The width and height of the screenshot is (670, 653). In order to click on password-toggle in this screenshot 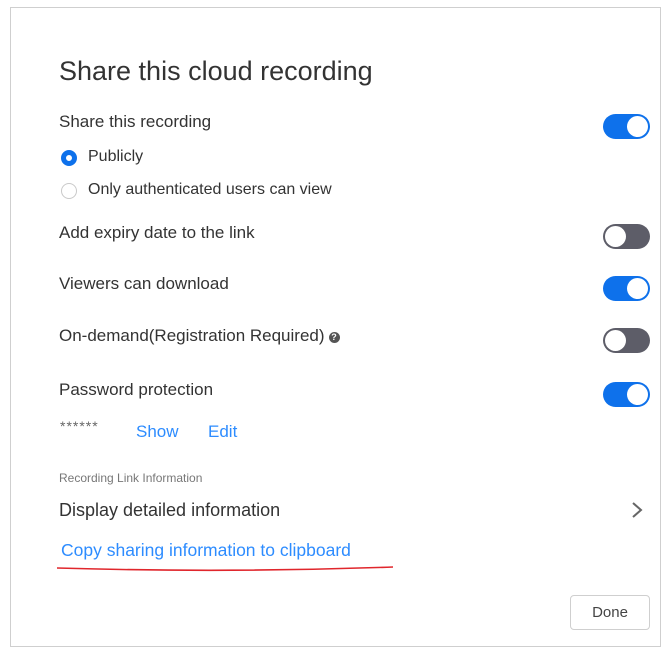, I will do `click(626, 394)`.